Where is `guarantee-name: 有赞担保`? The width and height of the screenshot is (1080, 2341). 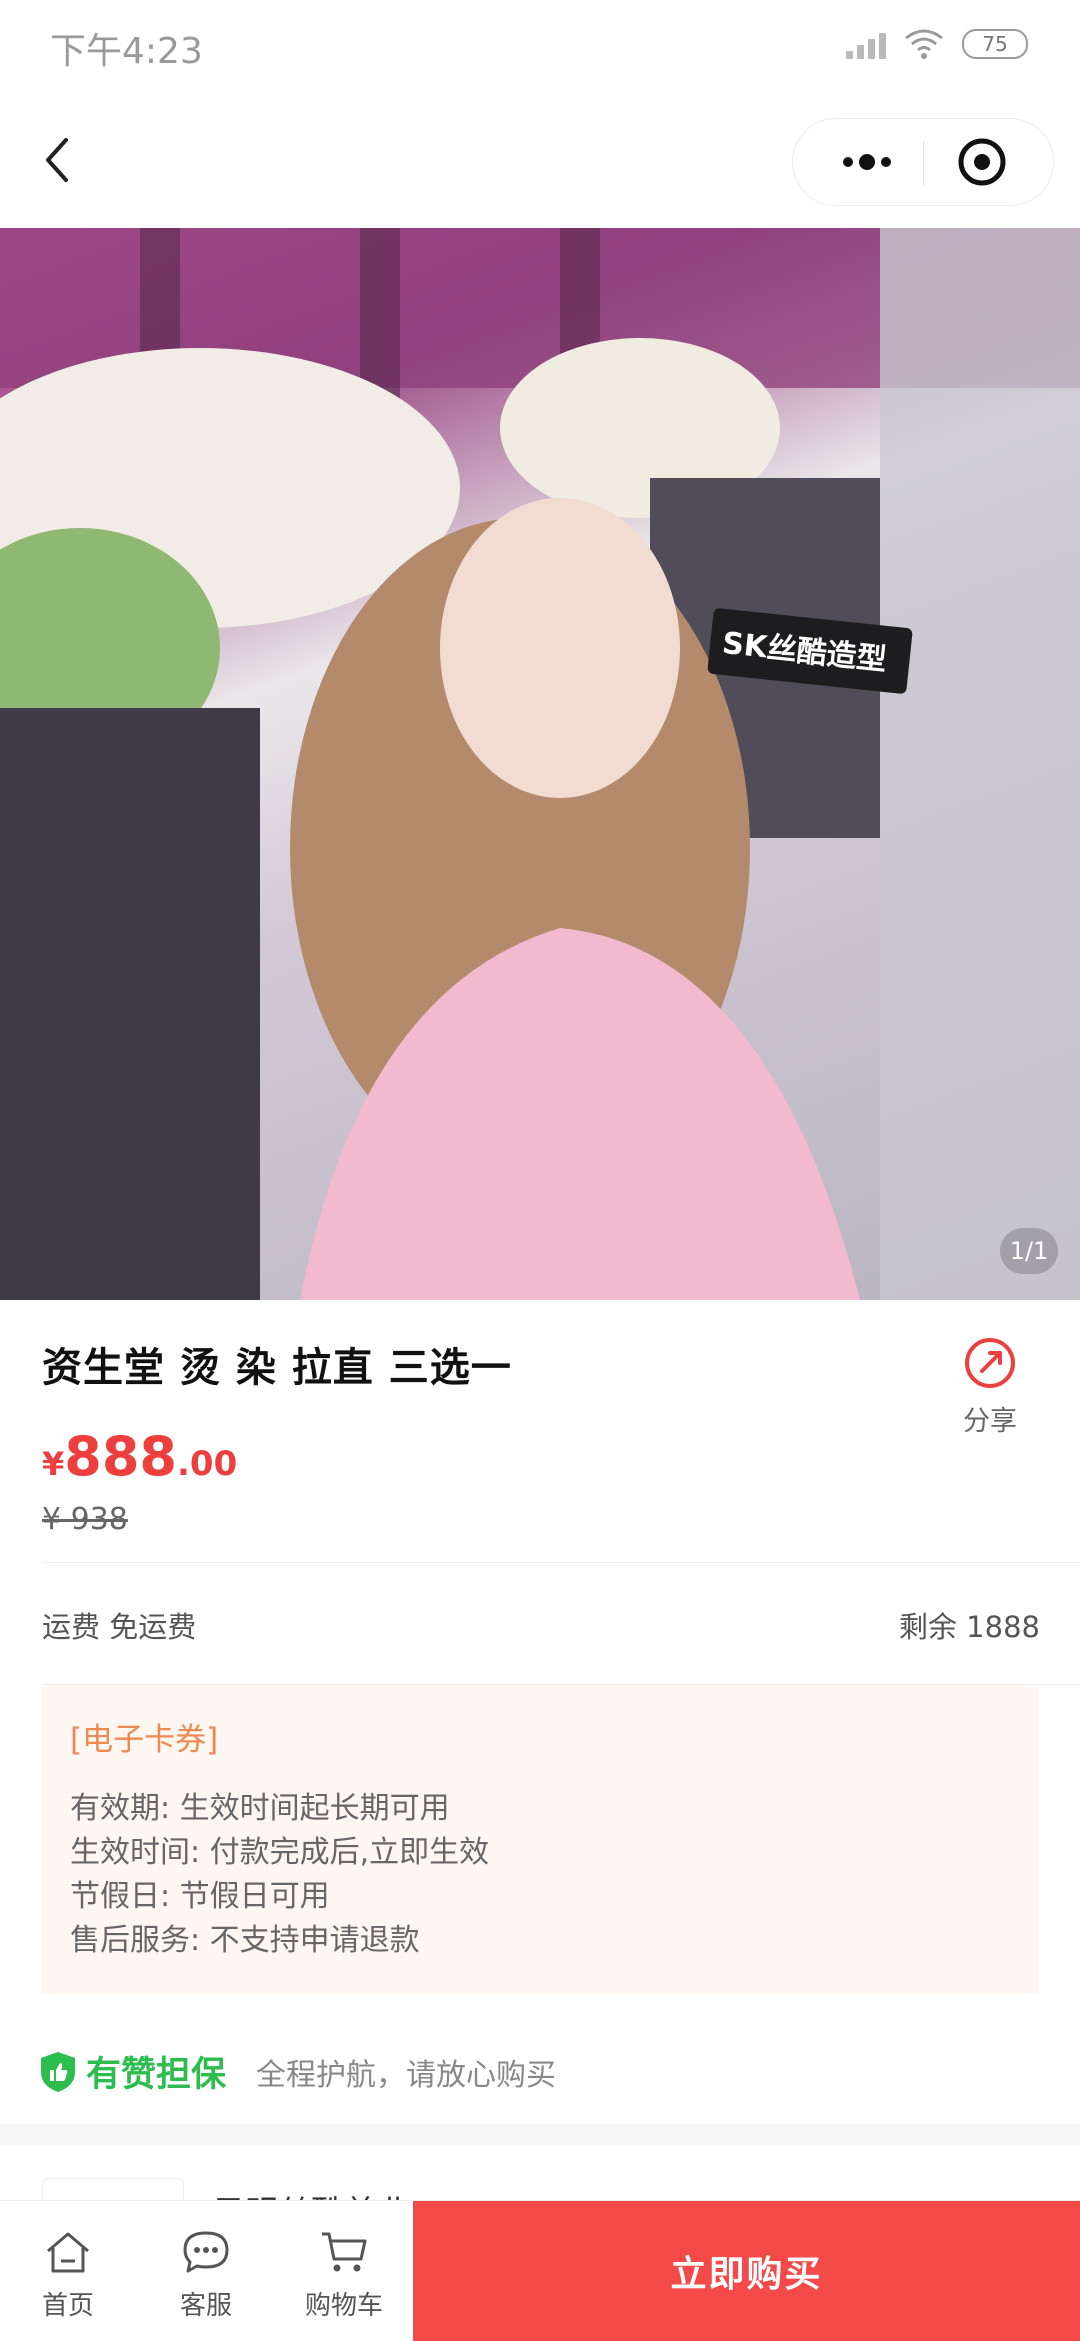 guarantee-name: 有赞担保 is located at coordinates (156, 2075).